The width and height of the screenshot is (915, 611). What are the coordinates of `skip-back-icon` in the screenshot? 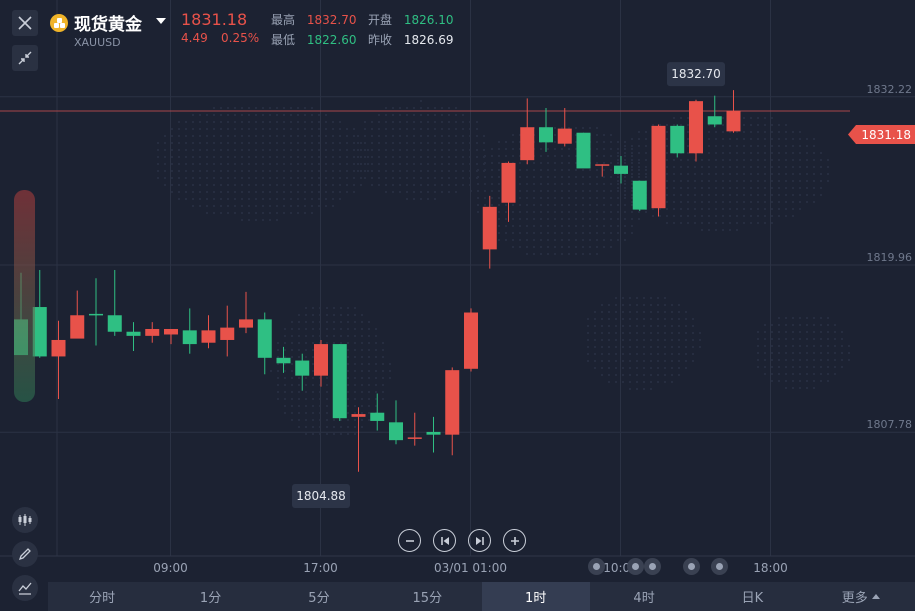 It's located at (444, 540).